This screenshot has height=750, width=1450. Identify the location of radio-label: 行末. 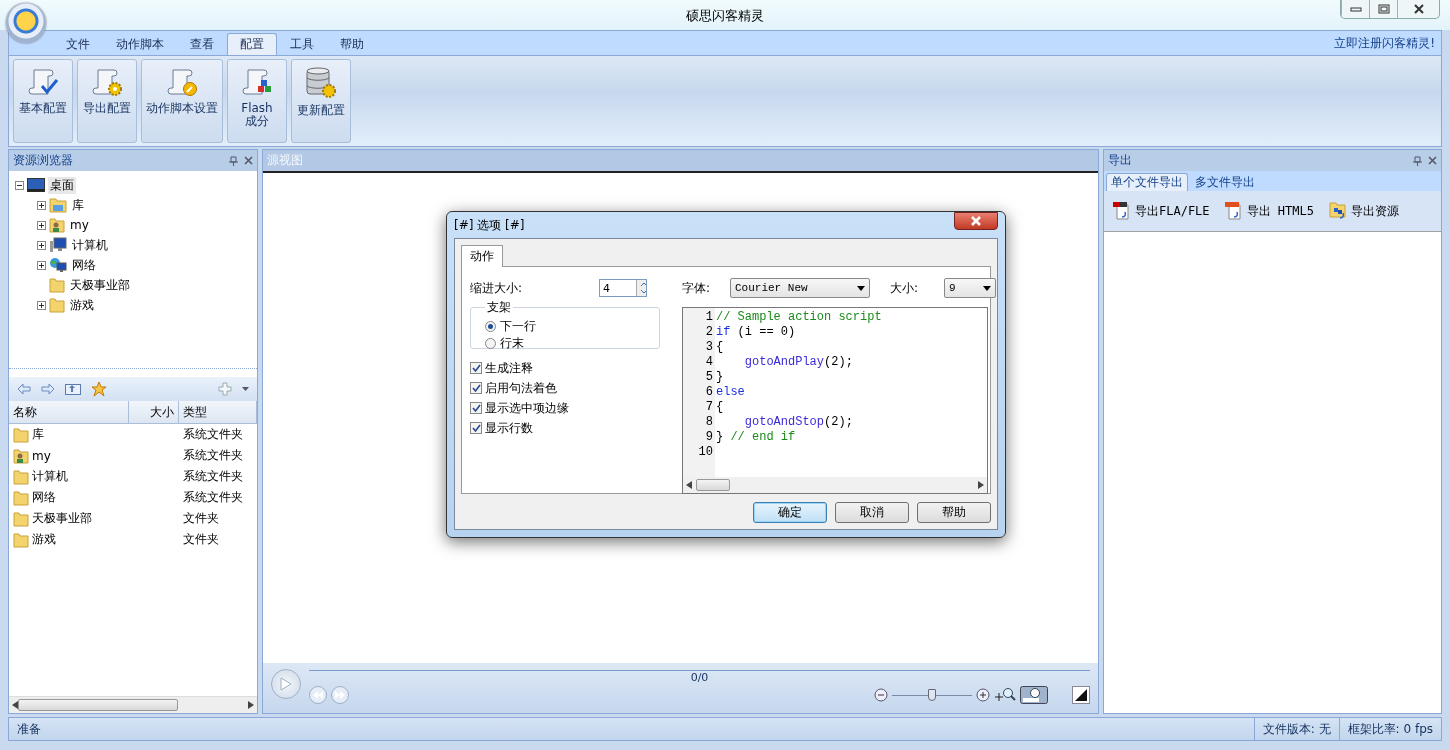
(512, 343).